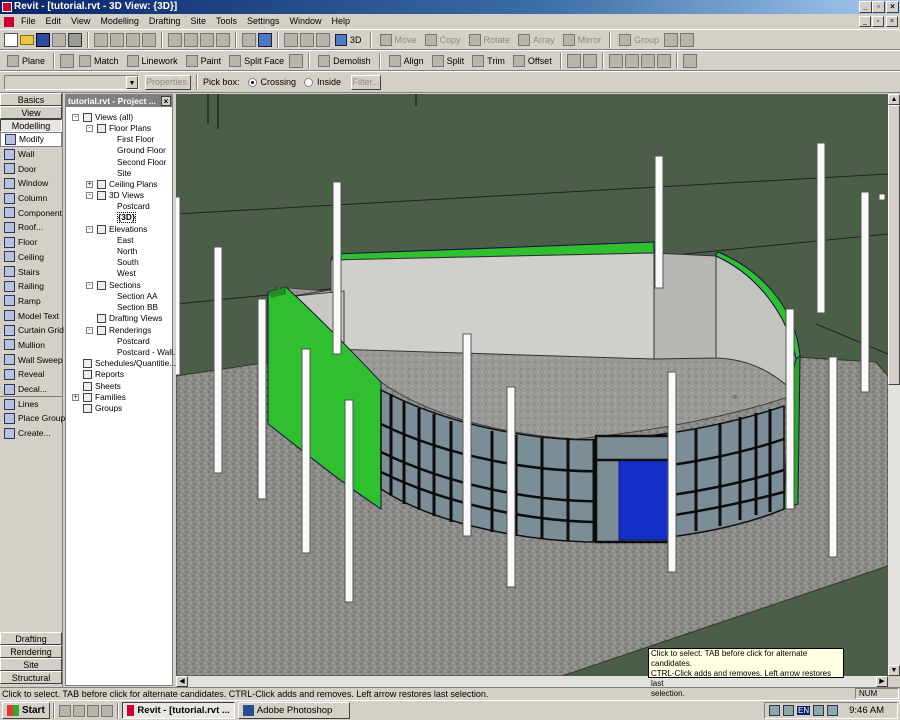  I want to click on menu-settings: Settings, so click(263, 21).